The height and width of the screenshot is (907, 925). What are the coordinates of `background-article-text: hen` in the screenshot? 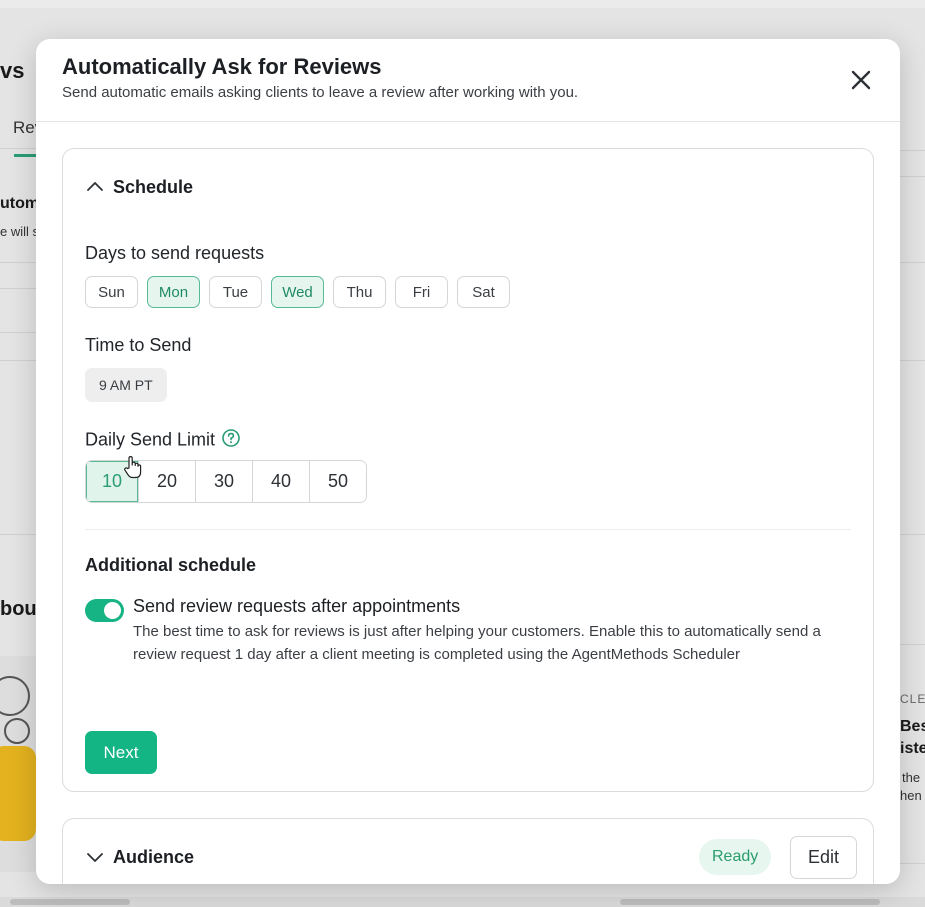 It's located at (911, 795).